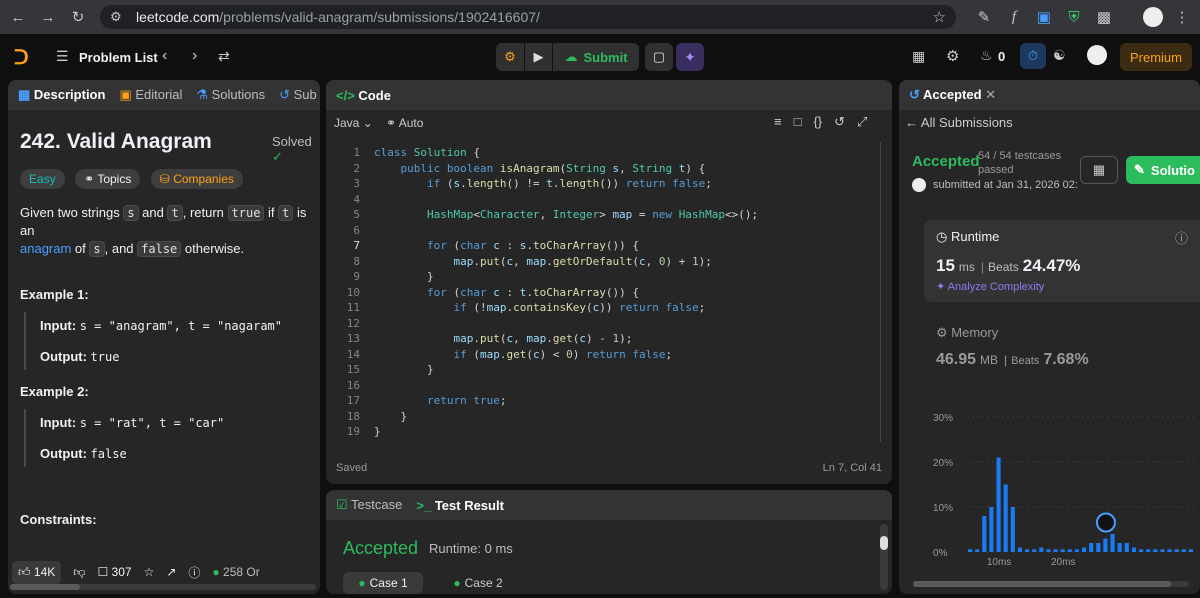 This screenshot has height=598, width=1200. What do you see at coordinates (118, 57) in the screenshot?
I see `problem-list-link: Problem List` at bounding box center [118, 57].